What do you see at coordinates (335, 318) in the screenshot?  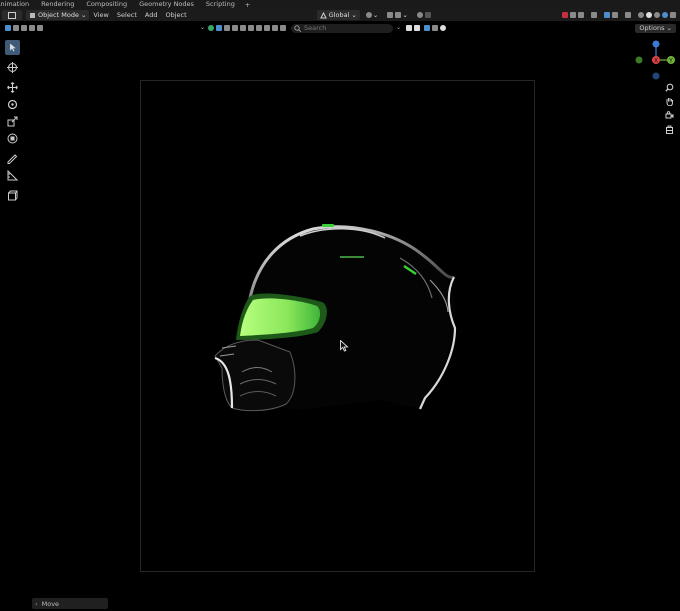 I see `helmet-model` at bounding box center [335, 318].